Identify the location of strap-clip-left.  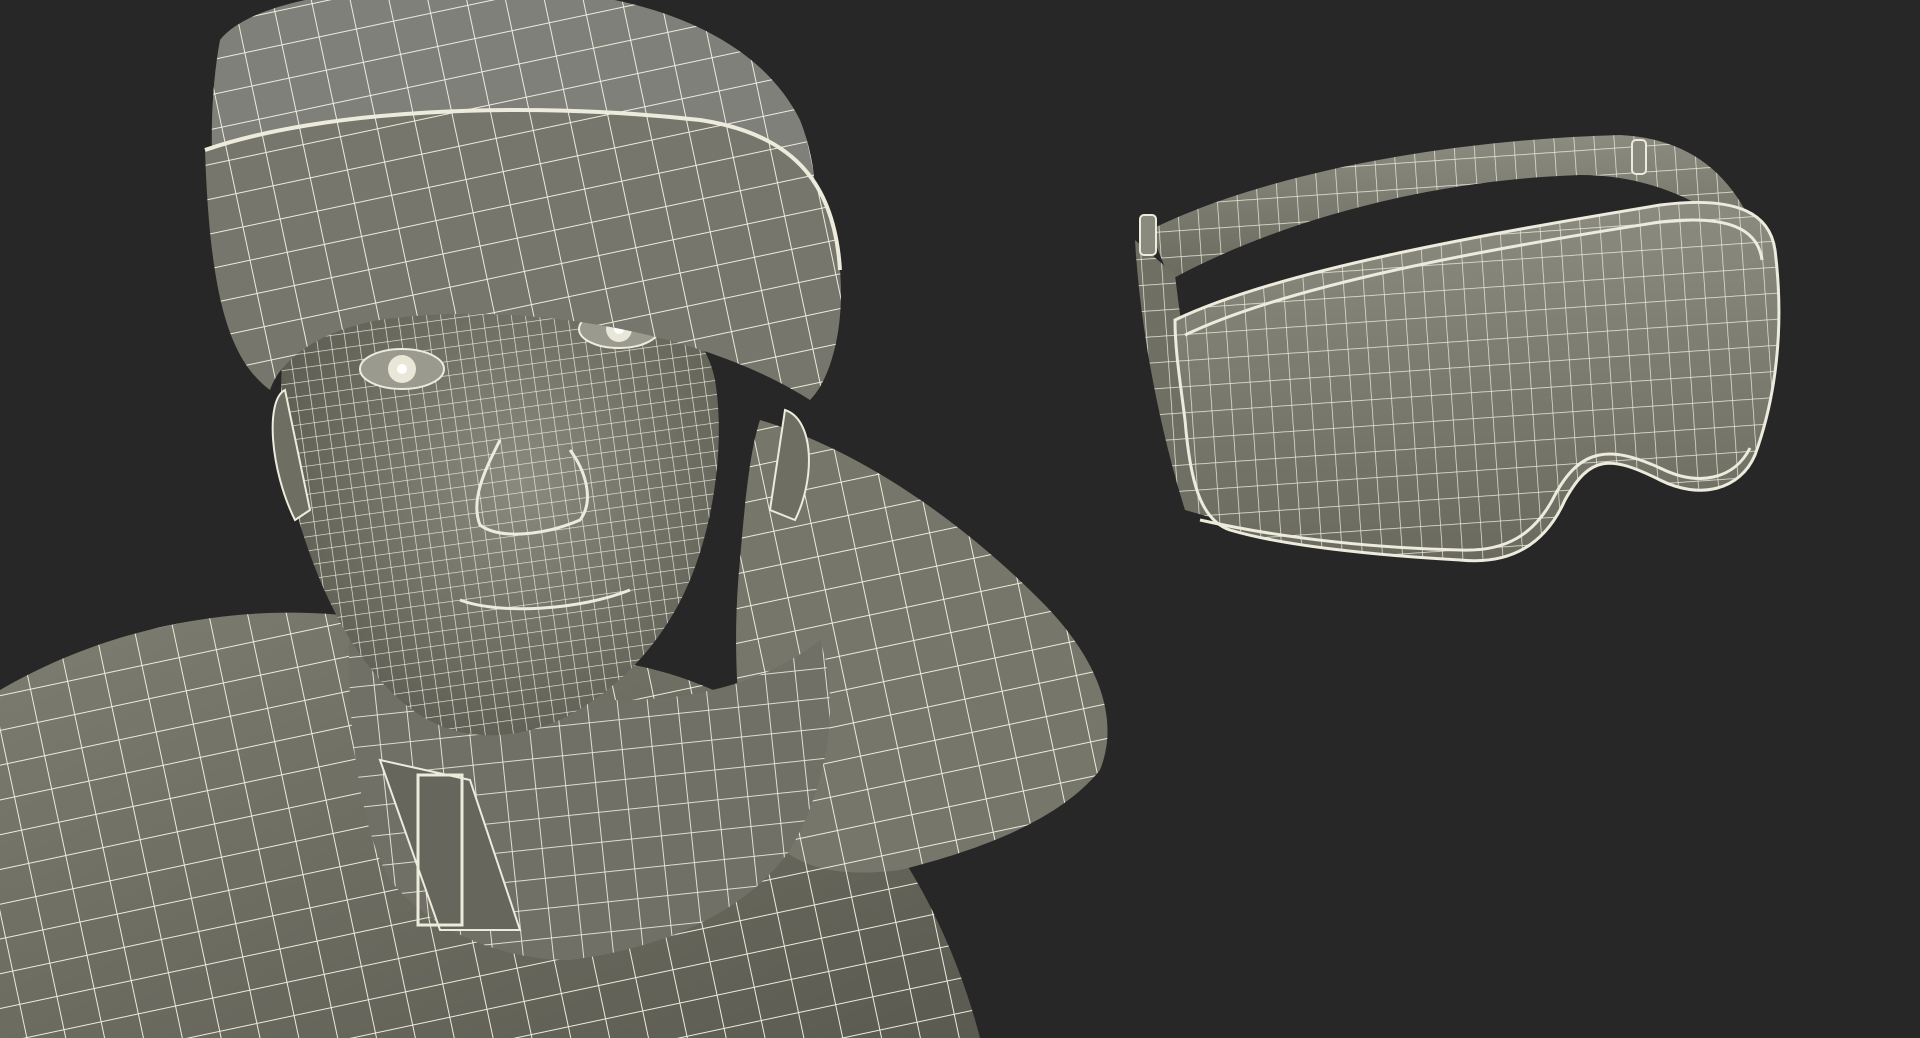
(1148, 235).